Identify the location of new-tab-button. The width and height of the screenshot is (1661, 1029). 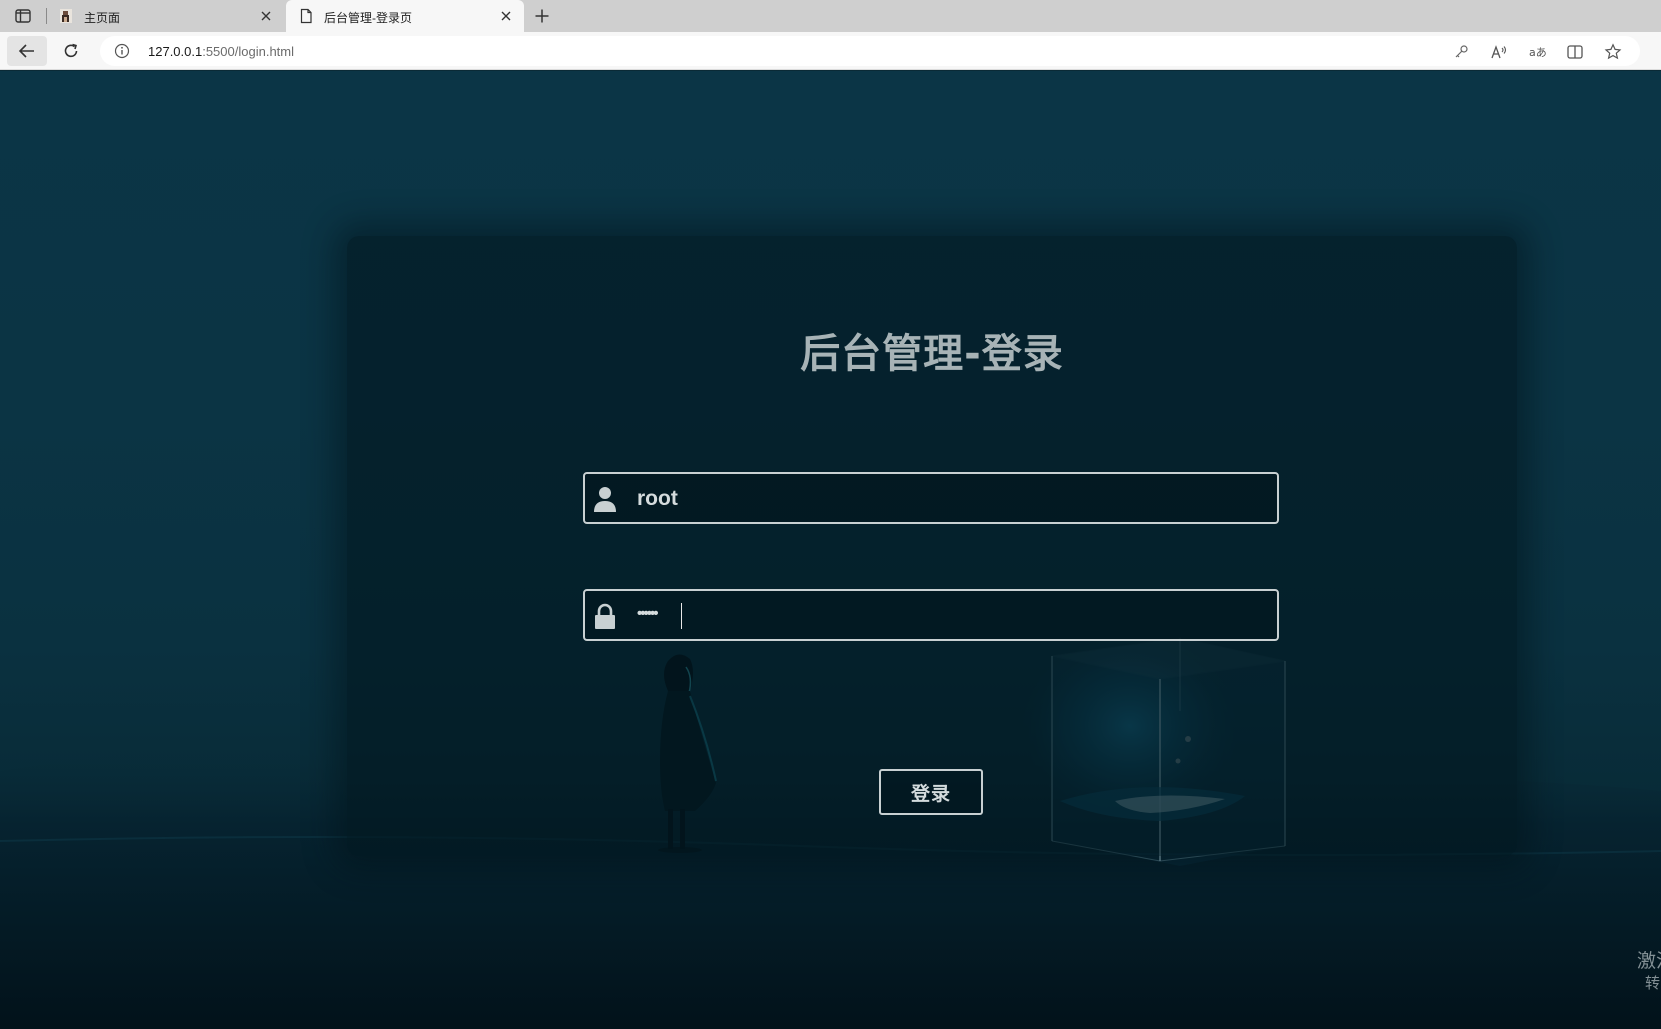
(542, 16).